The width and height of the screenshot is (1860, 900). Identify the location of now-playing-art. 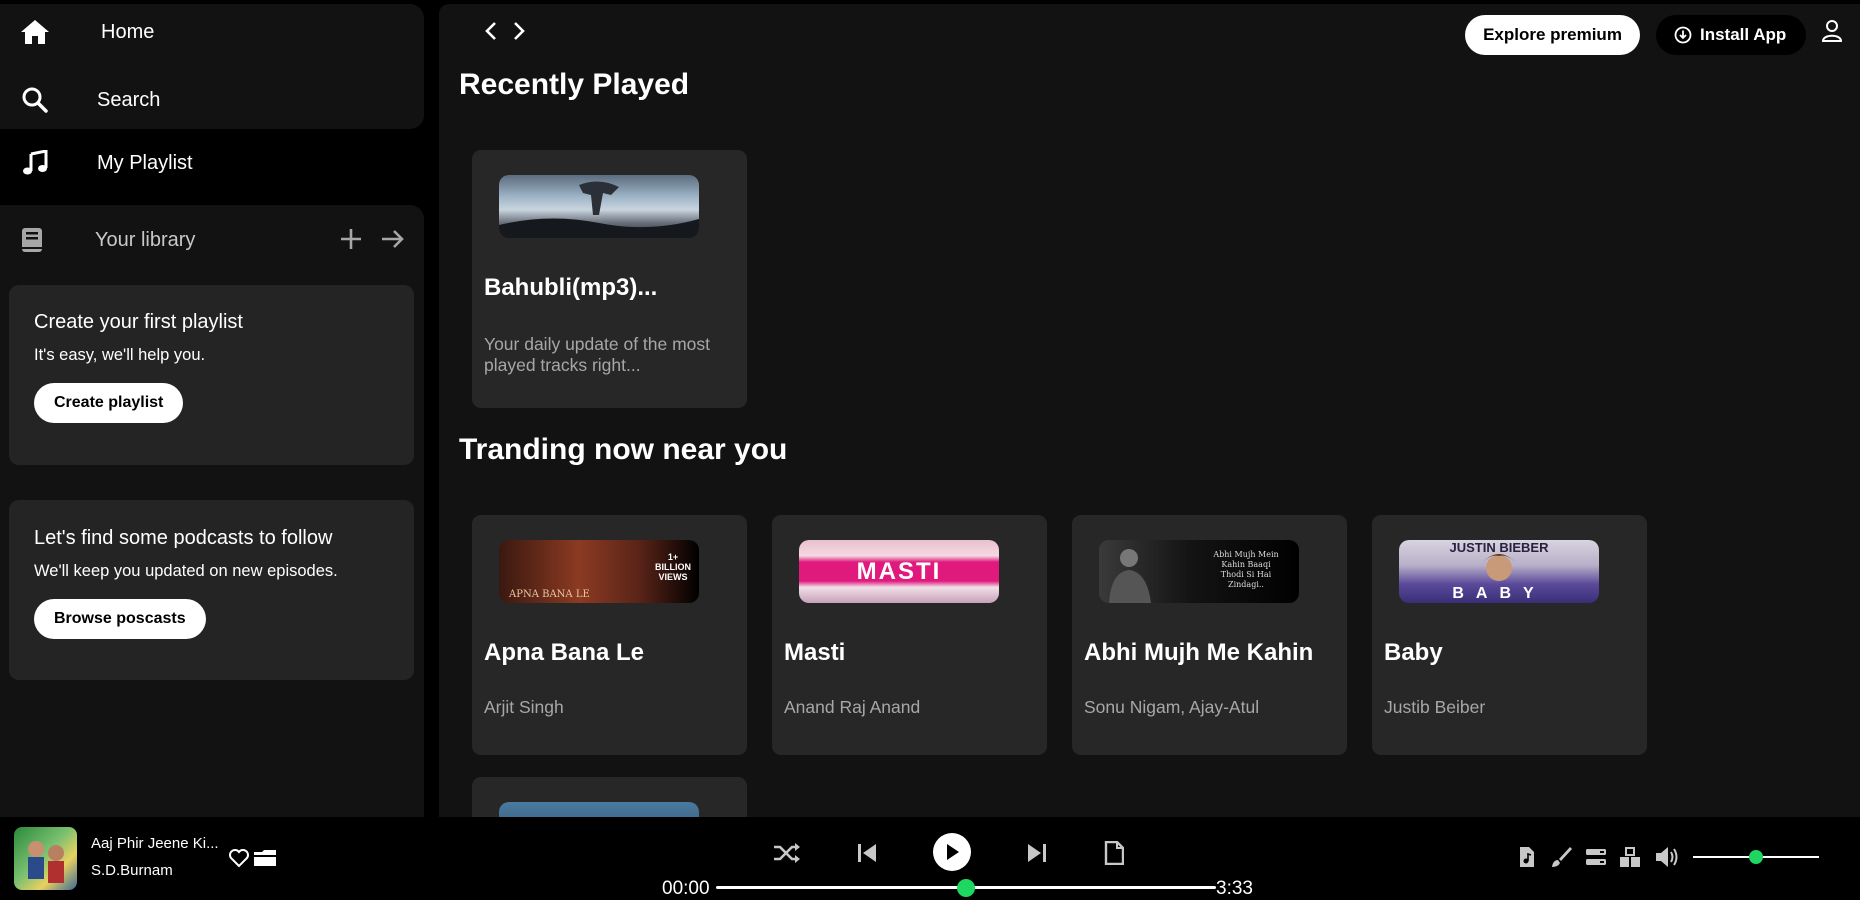
(45, 858).